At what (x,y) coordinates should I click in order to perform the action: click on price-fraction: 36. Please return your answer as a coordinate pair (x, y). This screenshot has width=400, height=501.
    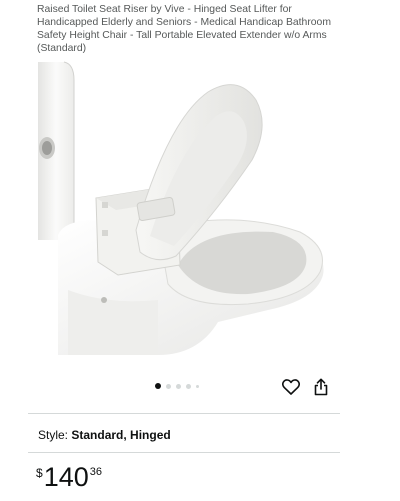
    Looking at the image, I should click on (95, 472).